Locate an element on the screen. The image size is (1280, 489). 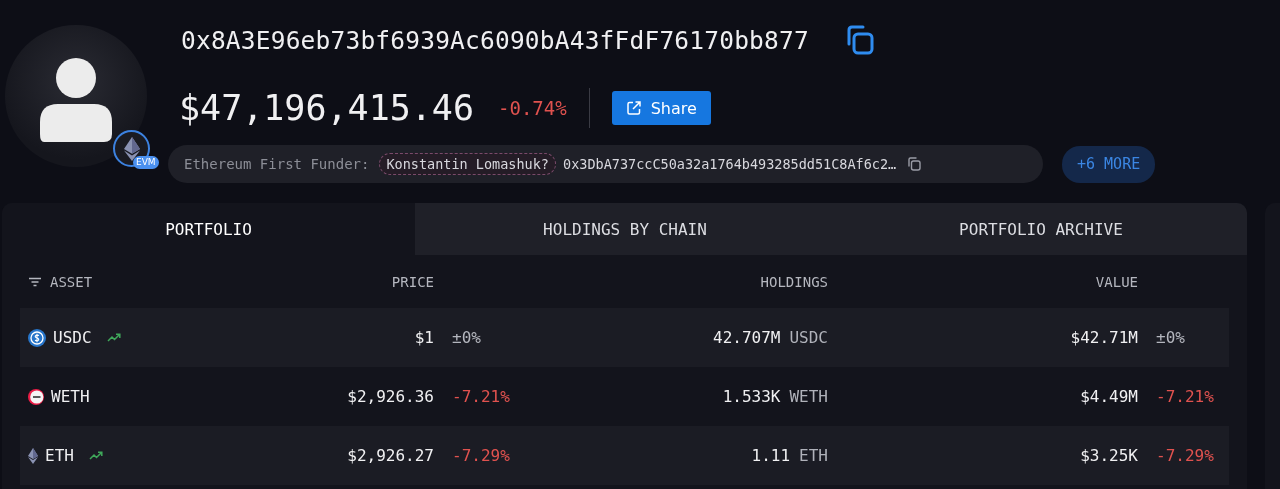
holdings-unit: ETH is located at coordinates (813, 455).